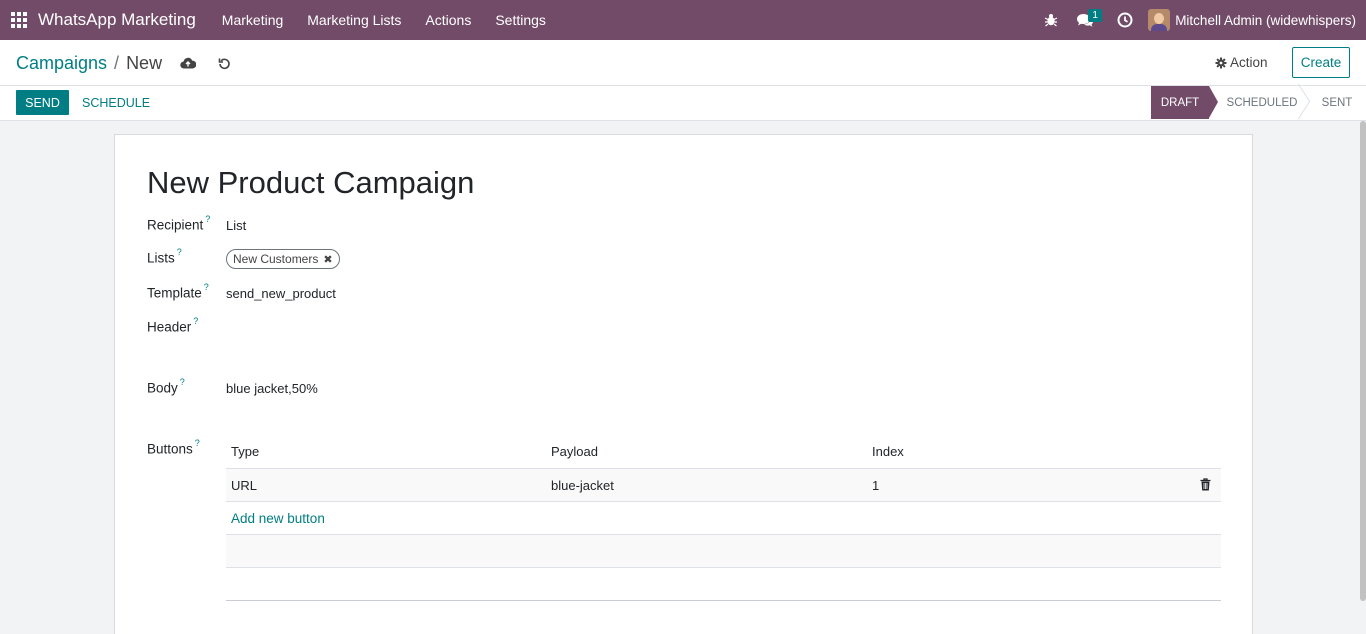 The image size is (1366, 634). Describe the element at coordinates (164, 256) in the screenshot. I see `lists-label: Lists?` at that location.